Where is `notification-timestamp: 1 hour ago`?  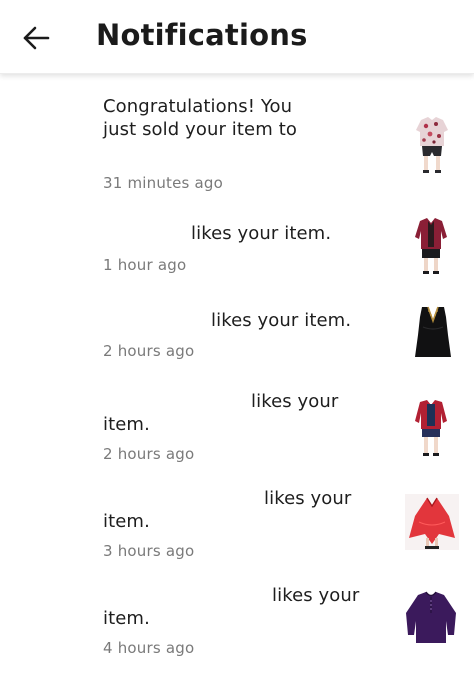
notification-timestamp: 1 hour ago is located at coordinates (145, 265).